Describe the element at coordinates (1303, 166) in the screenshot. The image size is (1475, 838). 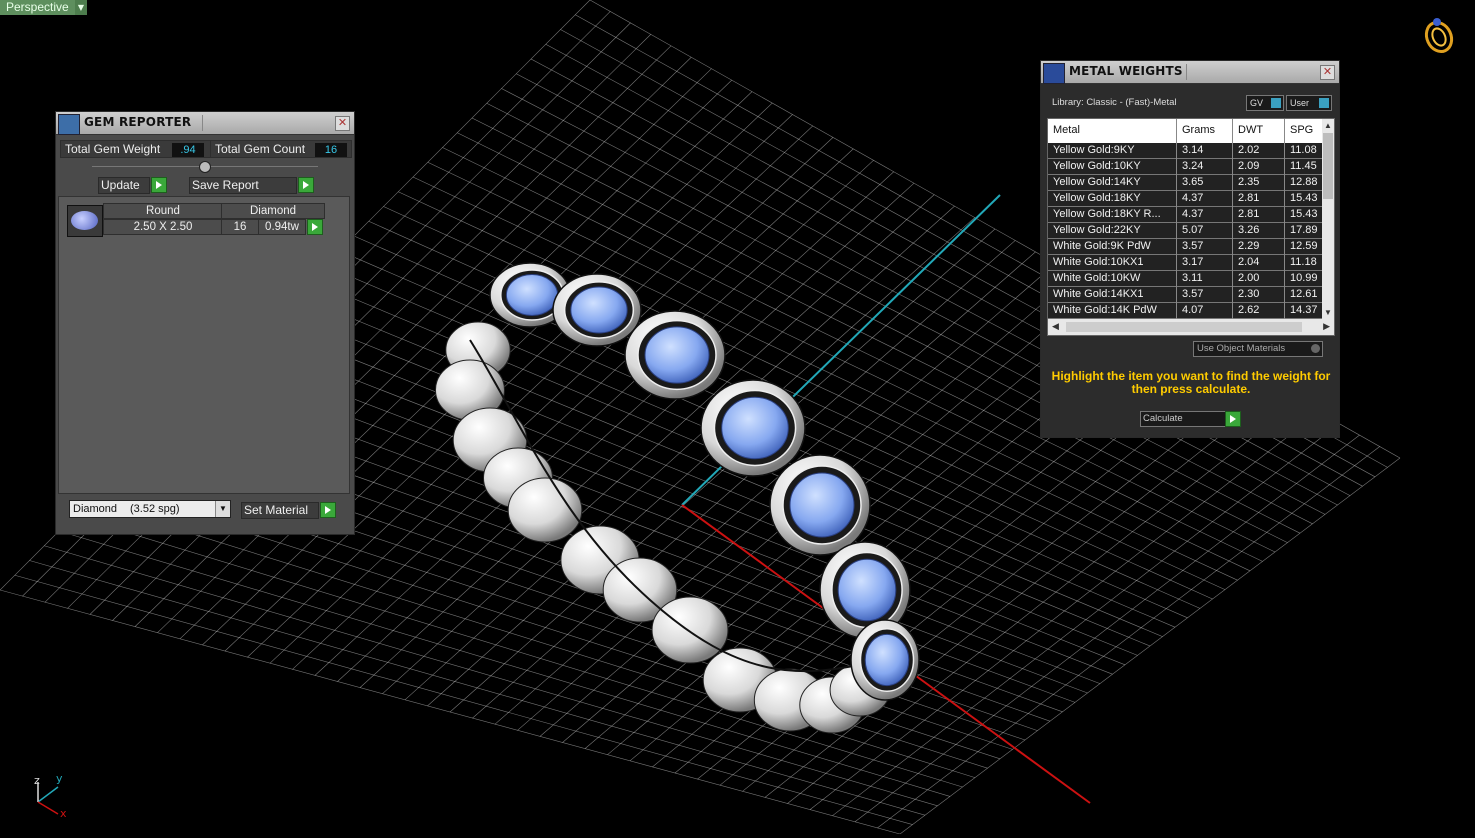
I see `metal-spg: 11.45` at that location.